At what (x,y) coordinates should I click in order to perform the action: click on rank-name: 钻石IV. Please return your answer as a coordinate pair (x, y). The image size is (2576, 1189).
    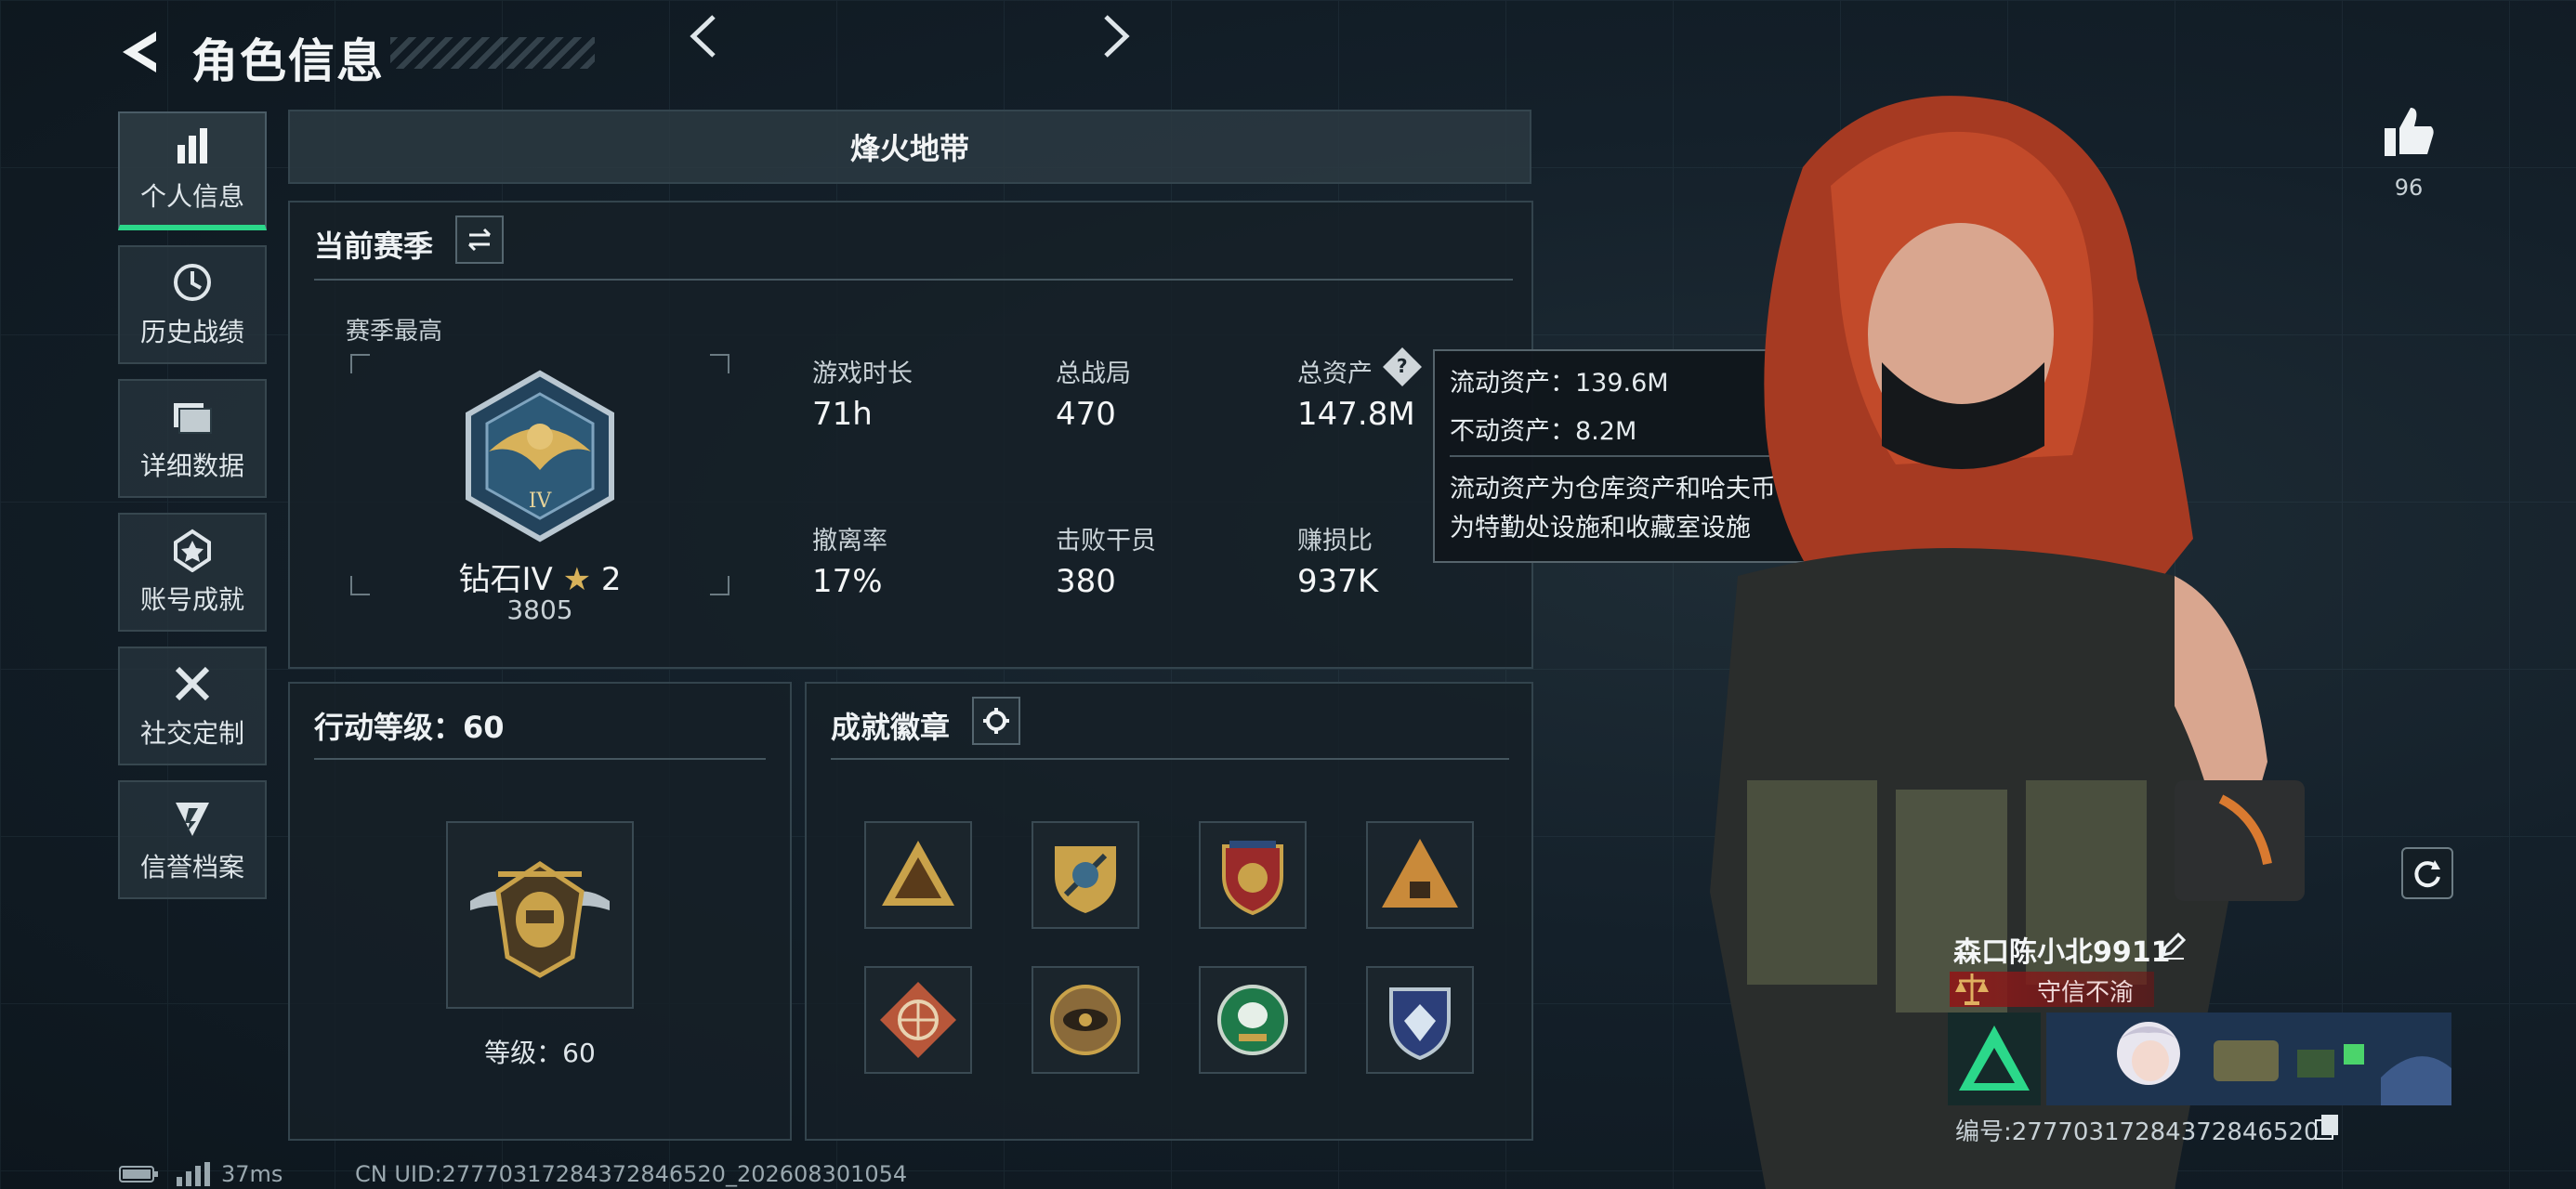
    Looking at the image, I should click on (505, 580).